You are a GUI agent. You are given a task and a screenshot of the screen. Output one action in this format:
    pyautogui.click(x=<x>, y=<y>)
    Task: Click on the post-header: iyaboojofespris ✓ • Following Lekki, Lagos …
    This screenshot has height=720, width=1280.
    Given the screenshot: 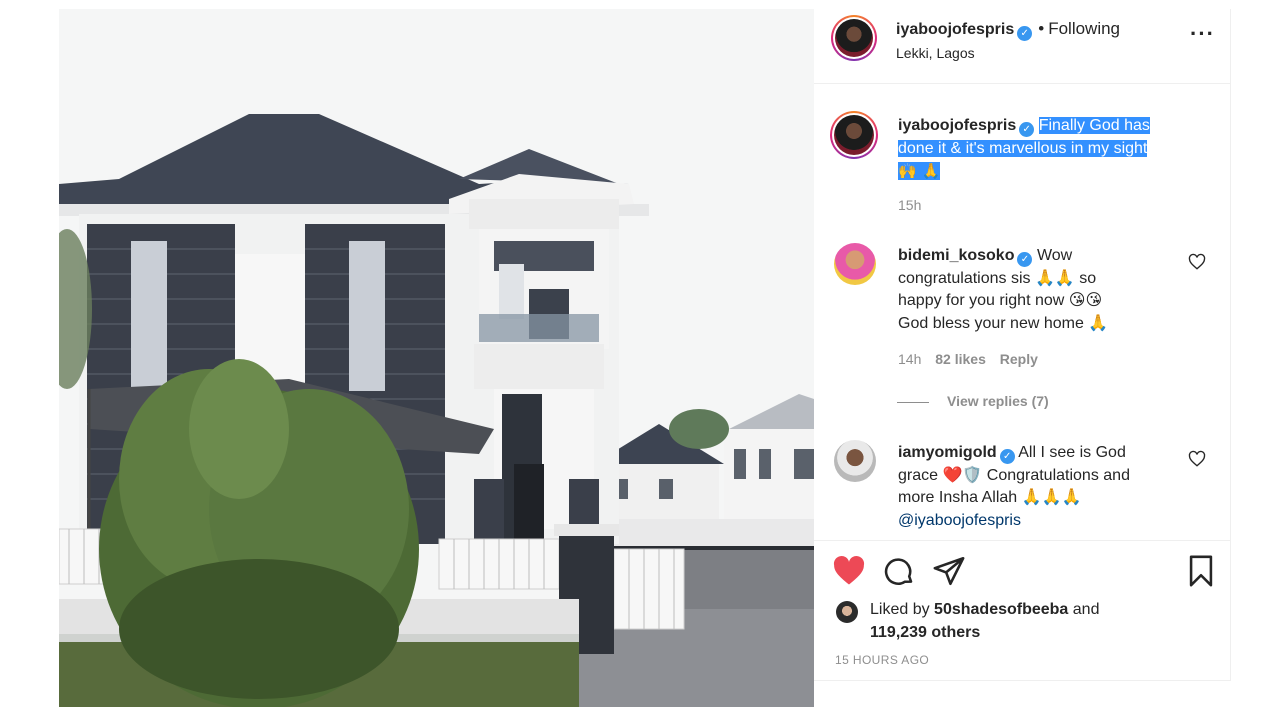 What is the action you would take?
    pyautogui.click(x=1022, y=46)
    